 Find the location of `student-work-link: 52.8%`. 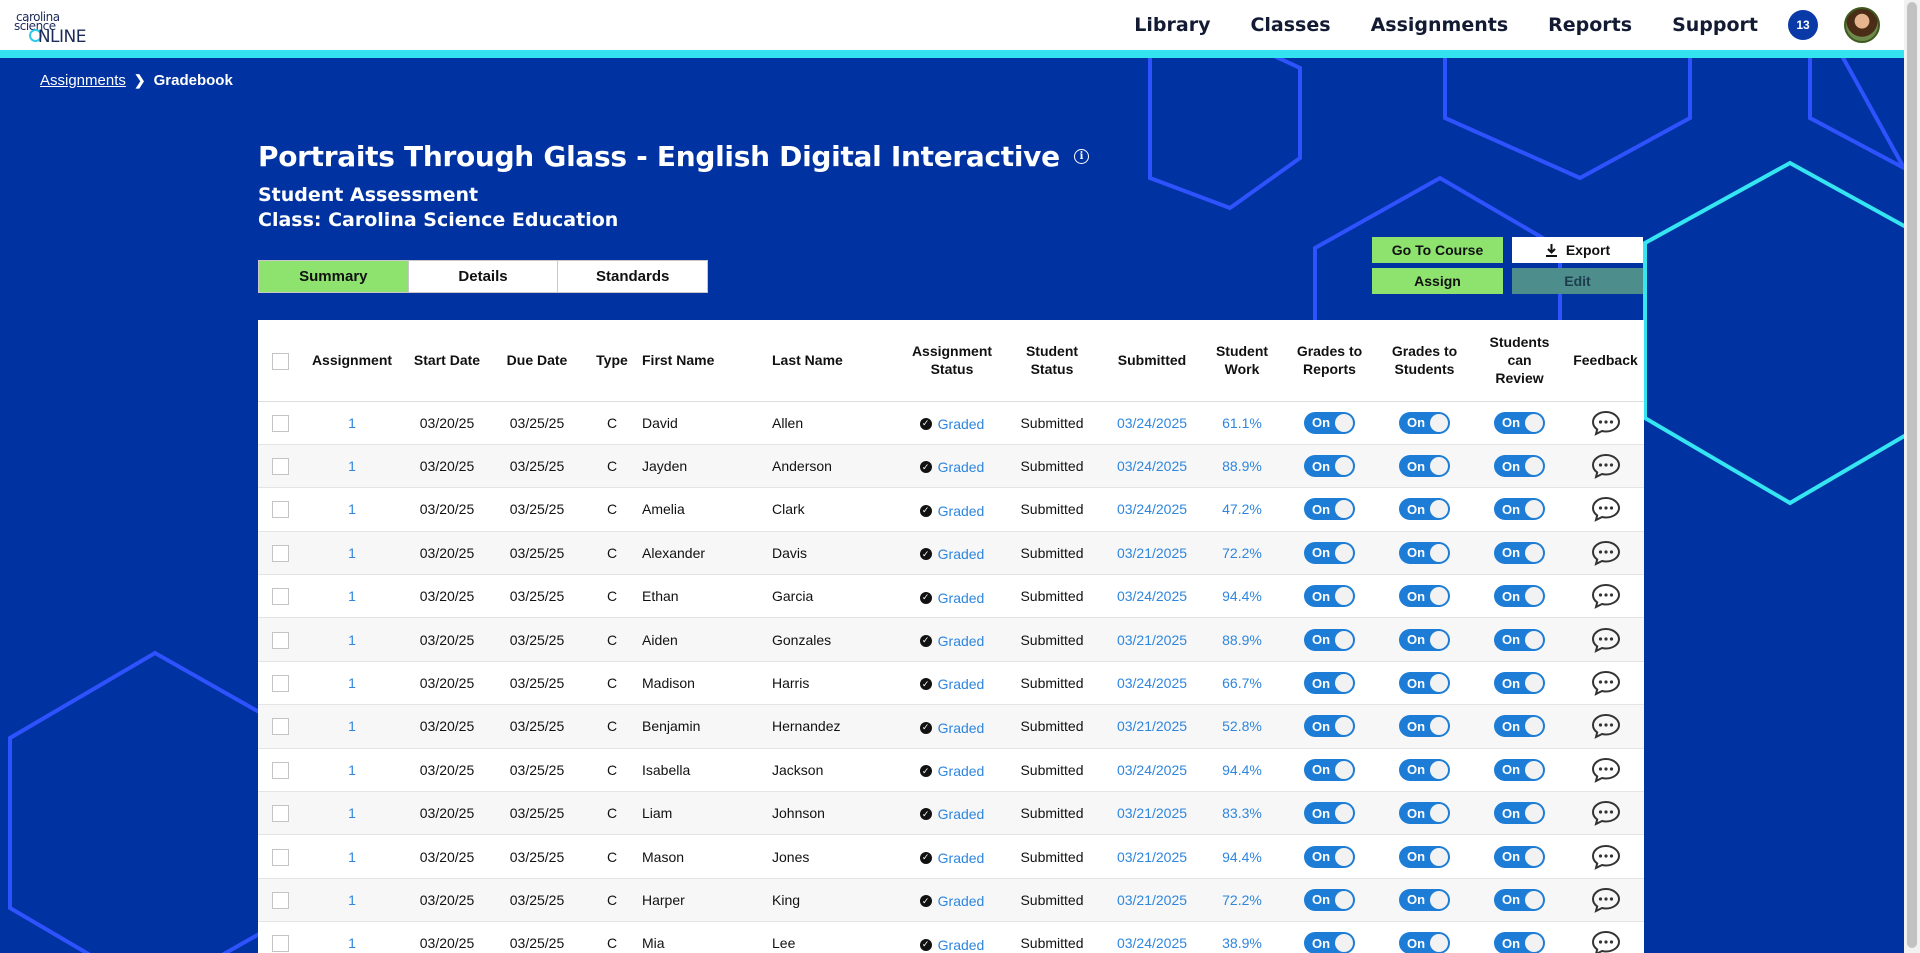

student-work-link: 52.8% is located at coordinates (1242, 726).